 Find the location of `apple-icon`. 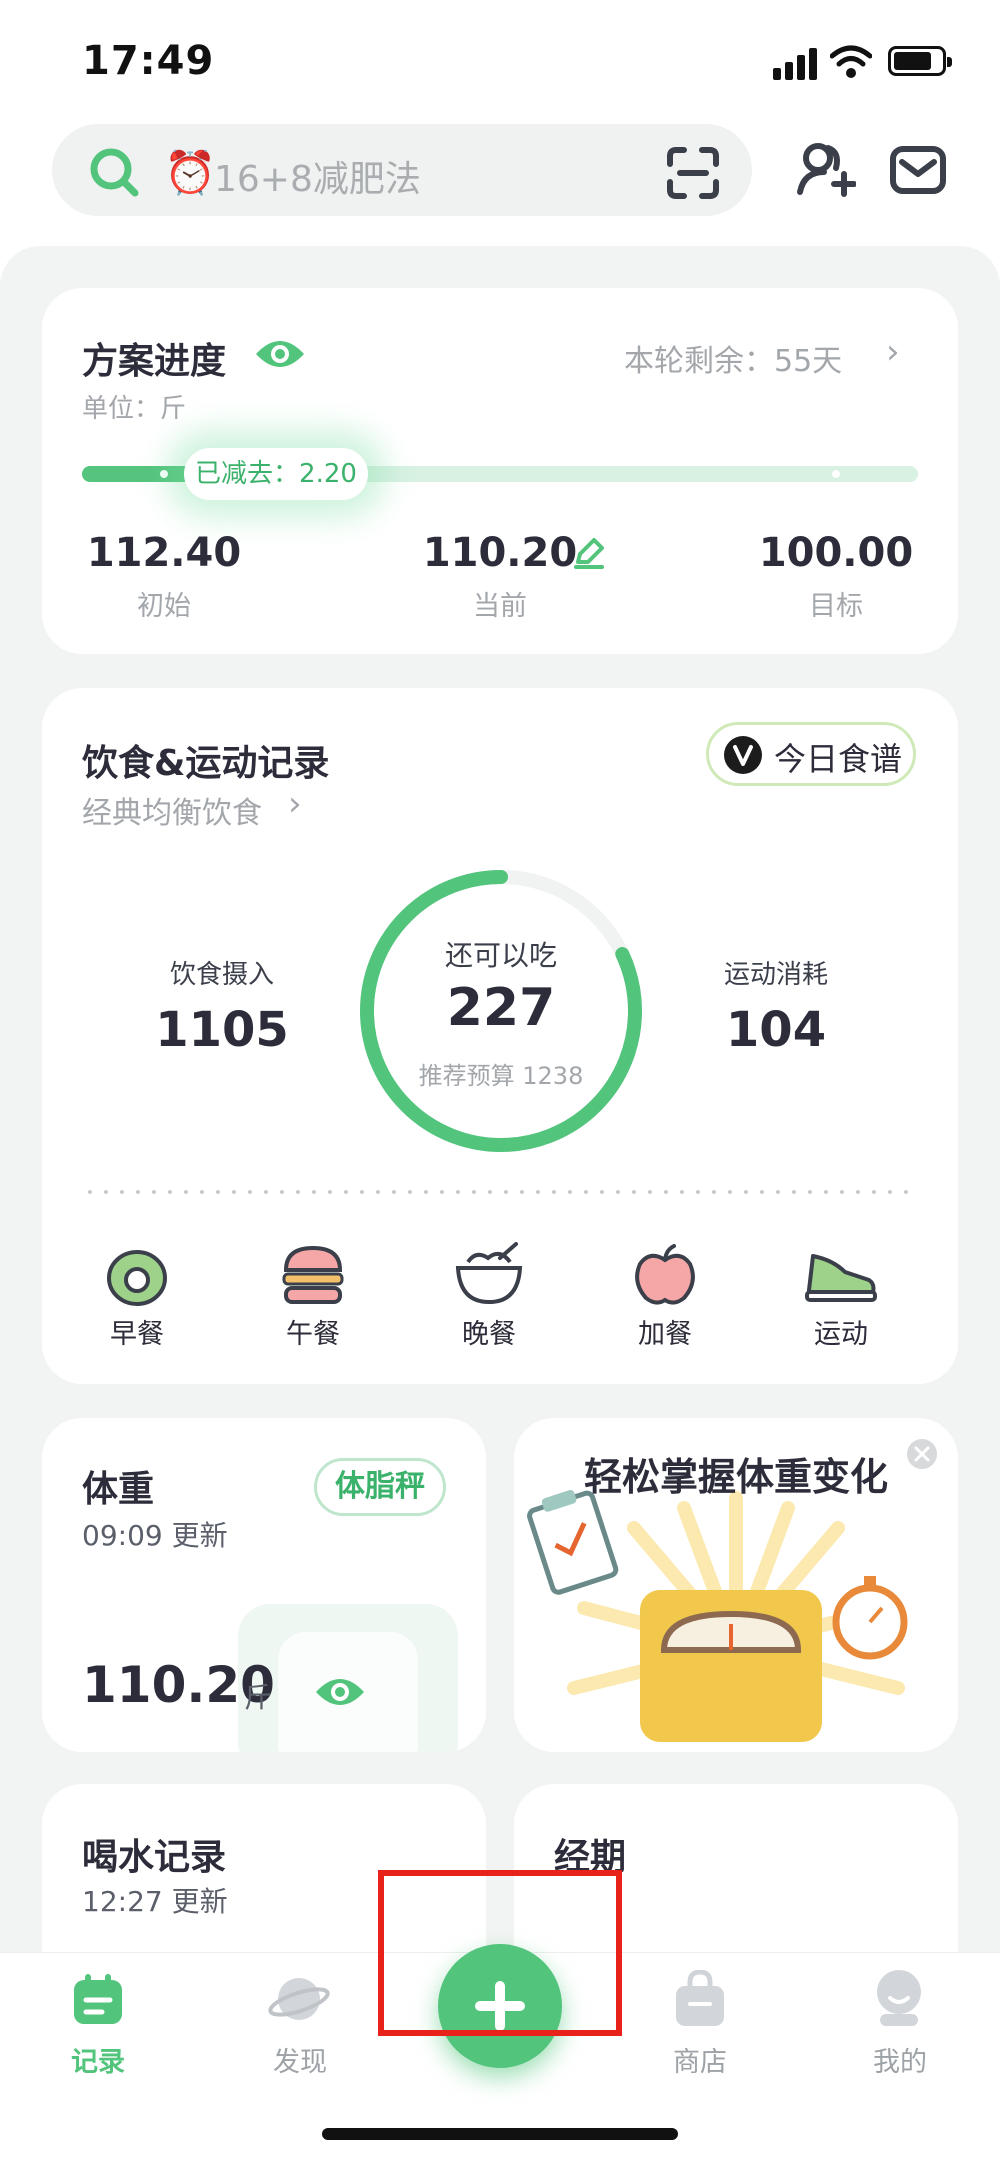

apple-icon is located at coordinates (665, 1274).